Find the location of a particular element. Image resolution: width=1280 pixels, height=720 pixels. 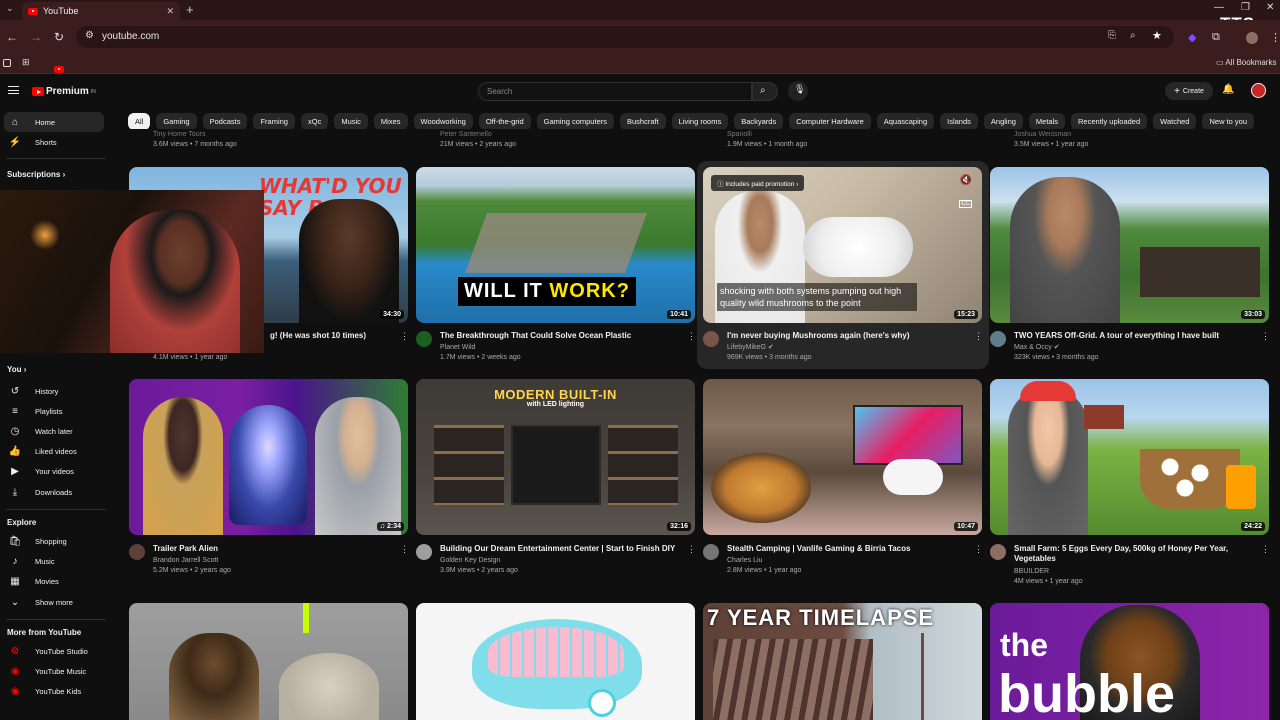

omnibox: ⚙ youtube.com ⎘ ⌕ ★ is located at coordinates (625, 37).